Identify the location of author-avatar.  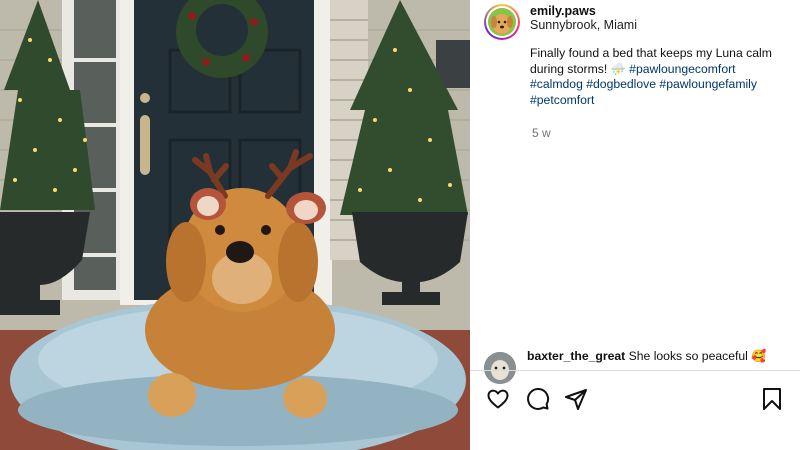
(502, 22).